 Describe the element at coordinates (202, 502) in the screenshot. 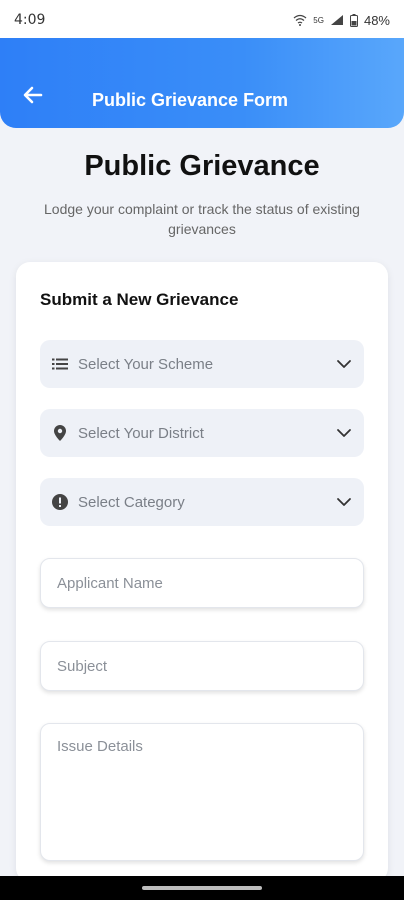

I see `category-select: Select Category` at that location.